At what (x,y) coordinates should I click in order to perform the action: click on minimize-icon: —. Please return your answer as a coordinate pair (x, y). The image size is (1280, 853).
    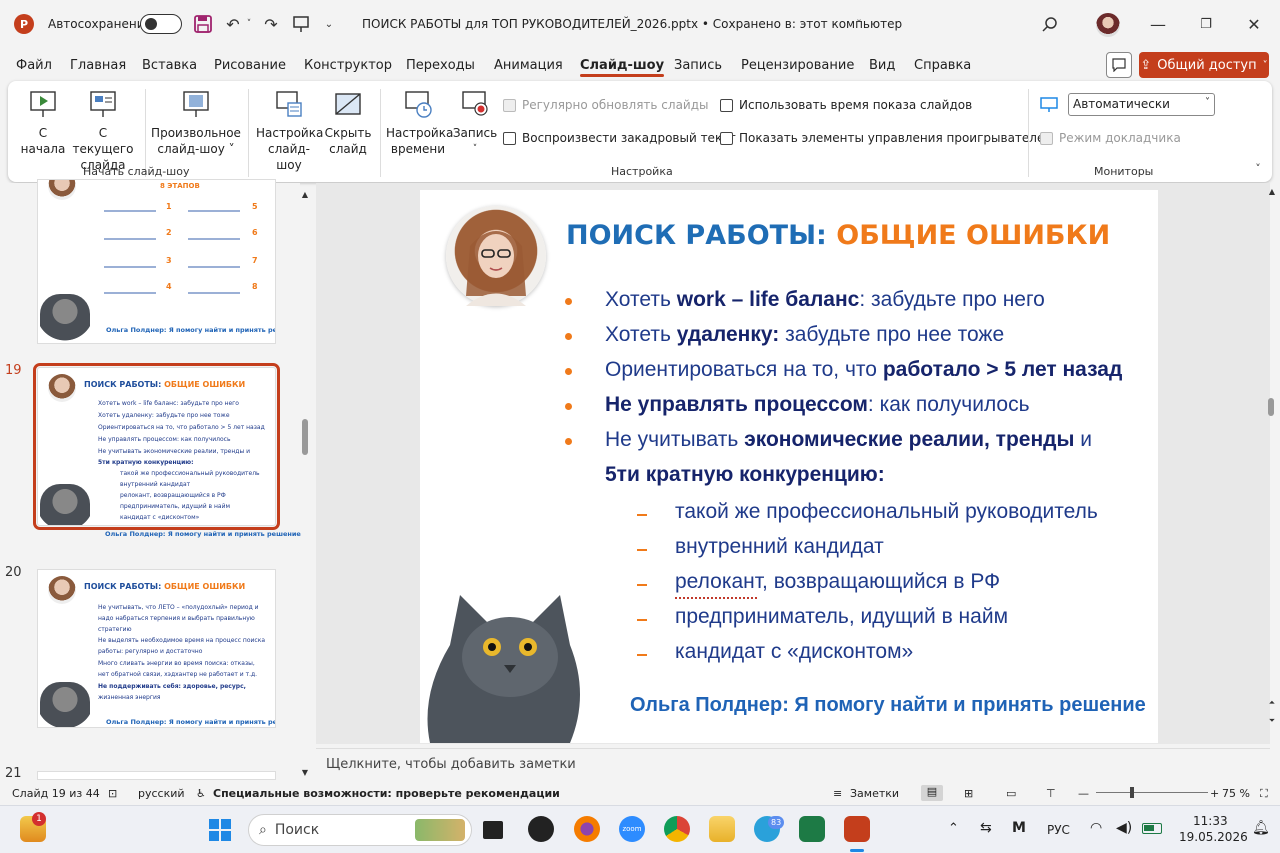
    Looking at the image, I should click on (1158, 24).